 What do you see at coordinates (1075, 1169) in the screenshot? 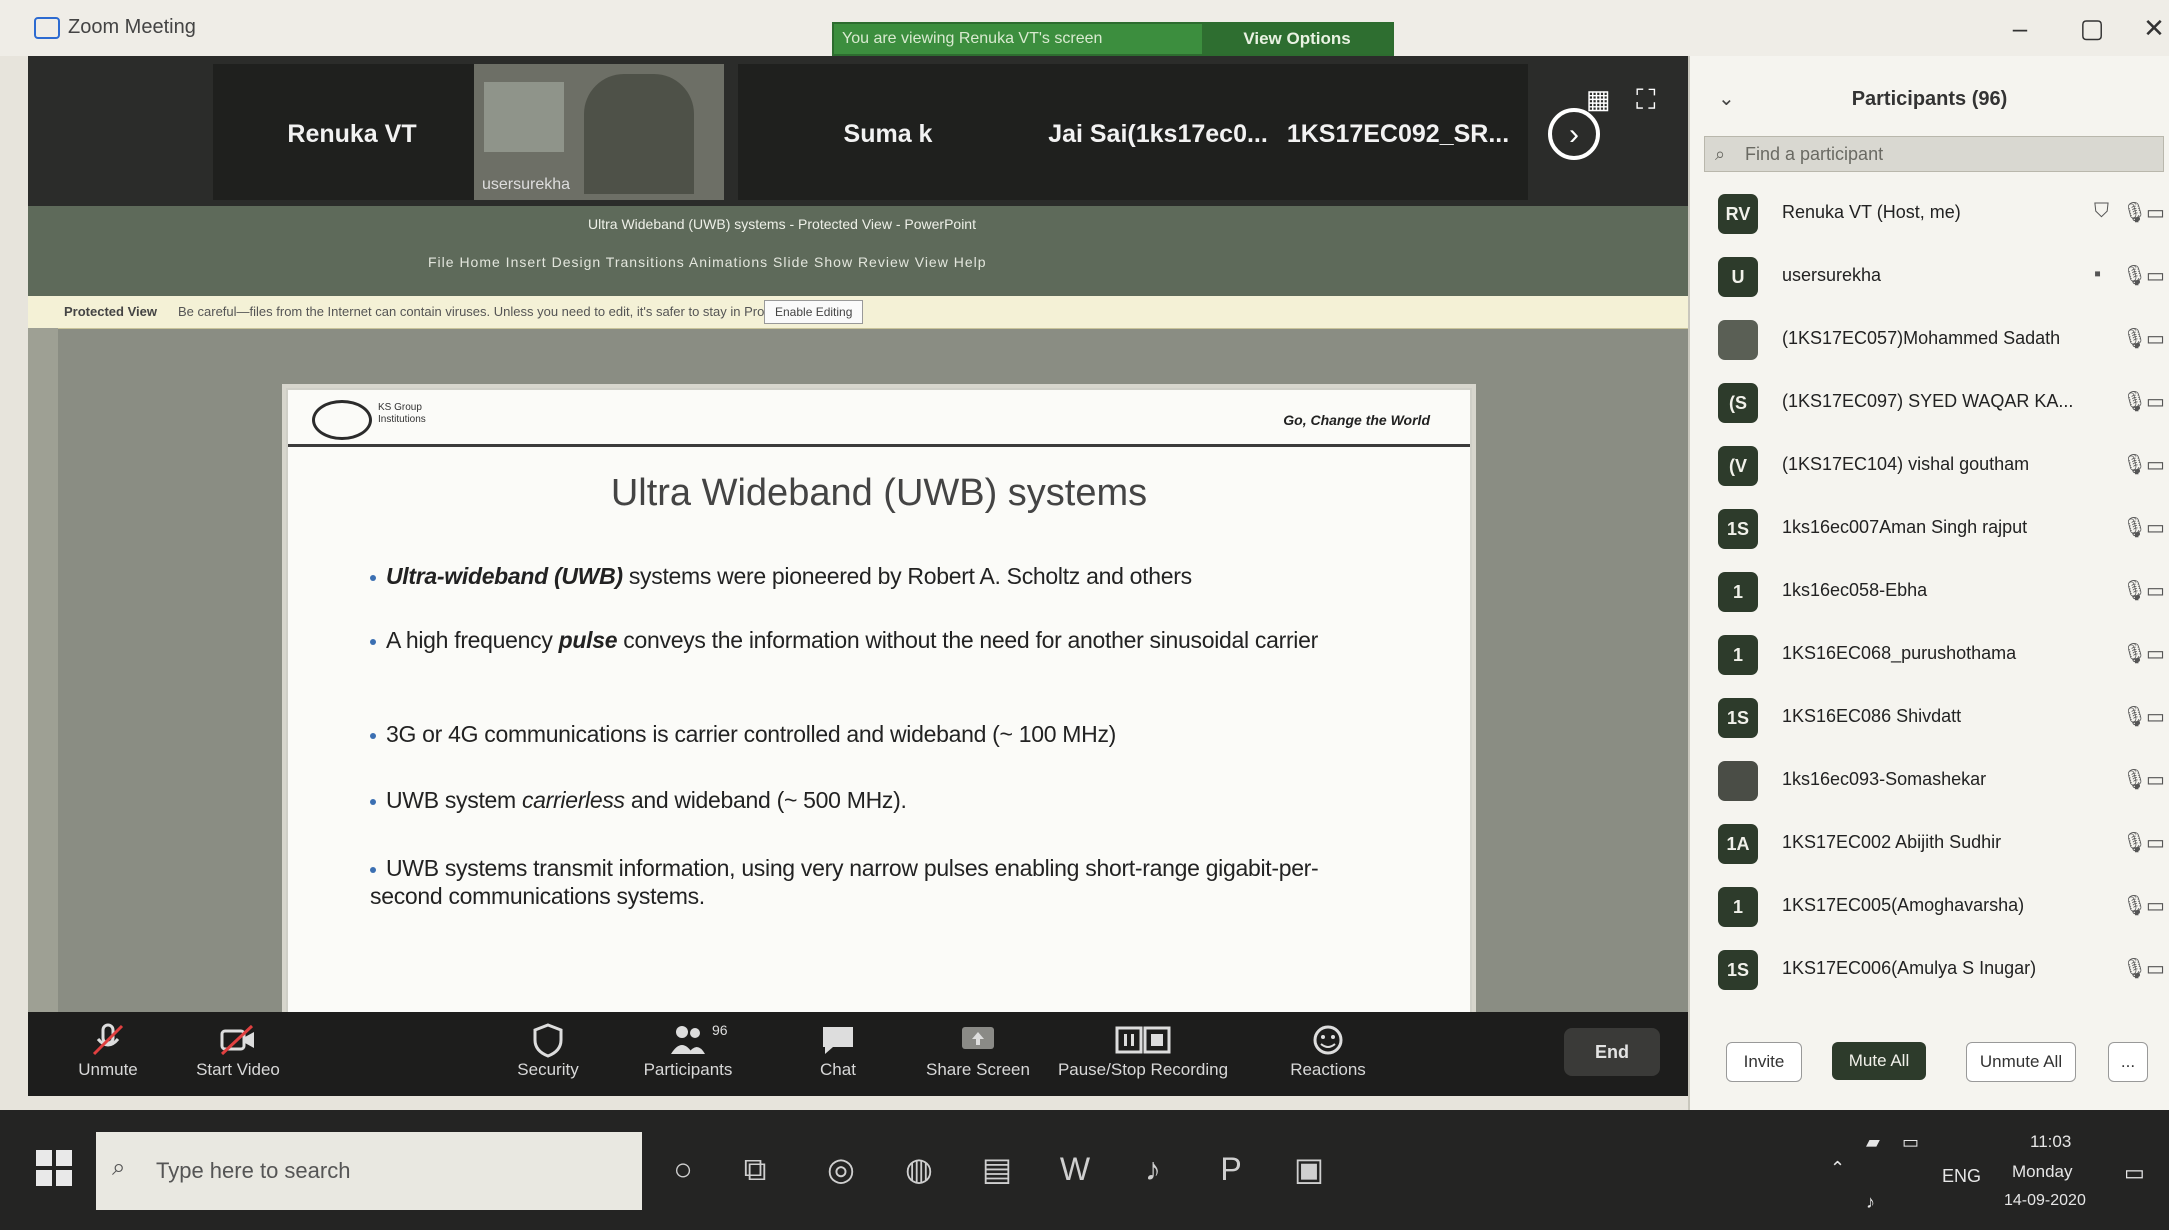
I see `word-icon: W` at bounding box center [1075, 1169].